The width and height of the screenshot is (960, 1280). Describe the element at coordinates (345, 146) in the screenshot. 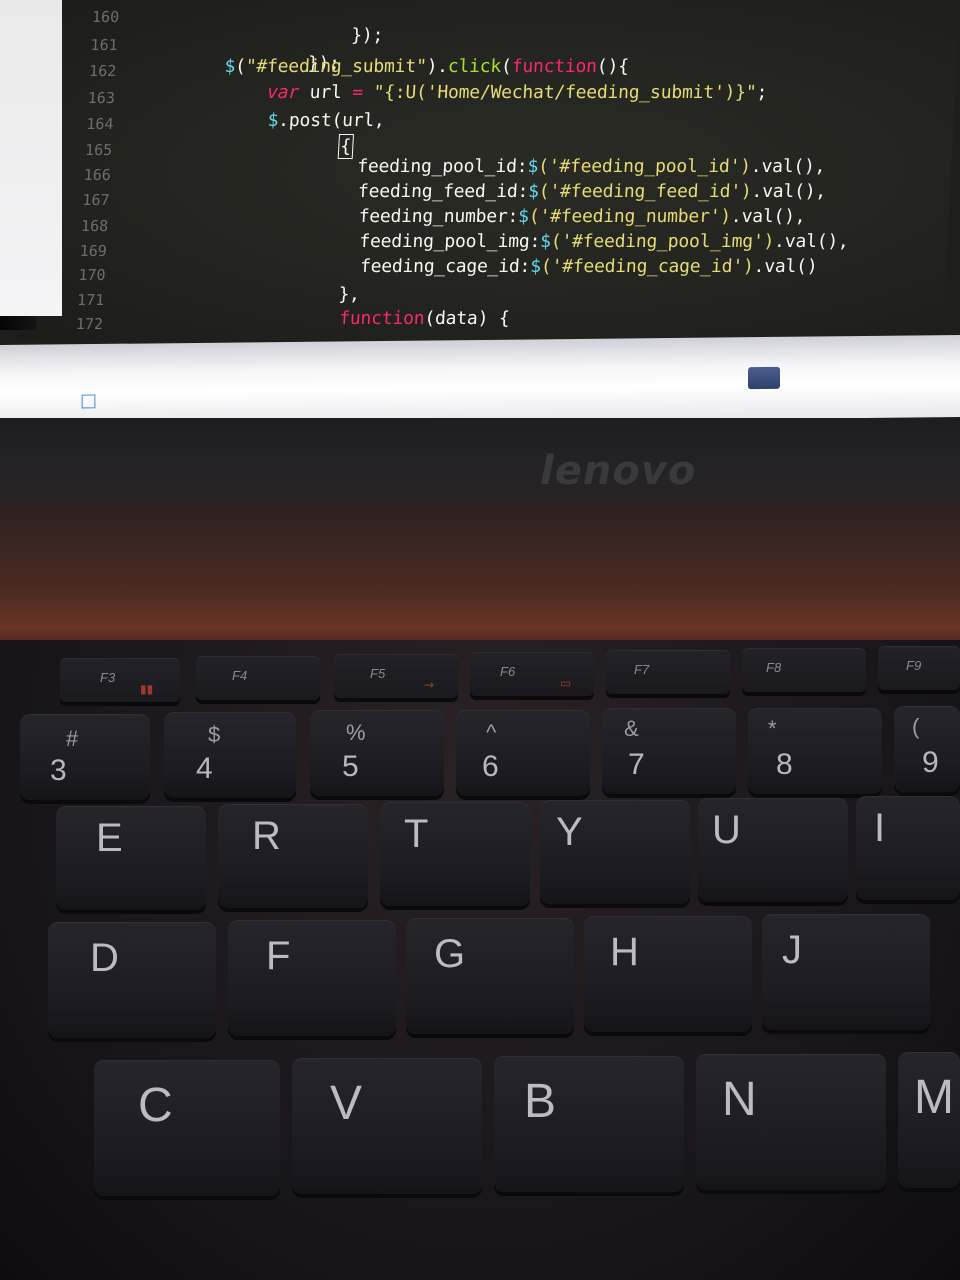

I see `code-line: {` at that location.